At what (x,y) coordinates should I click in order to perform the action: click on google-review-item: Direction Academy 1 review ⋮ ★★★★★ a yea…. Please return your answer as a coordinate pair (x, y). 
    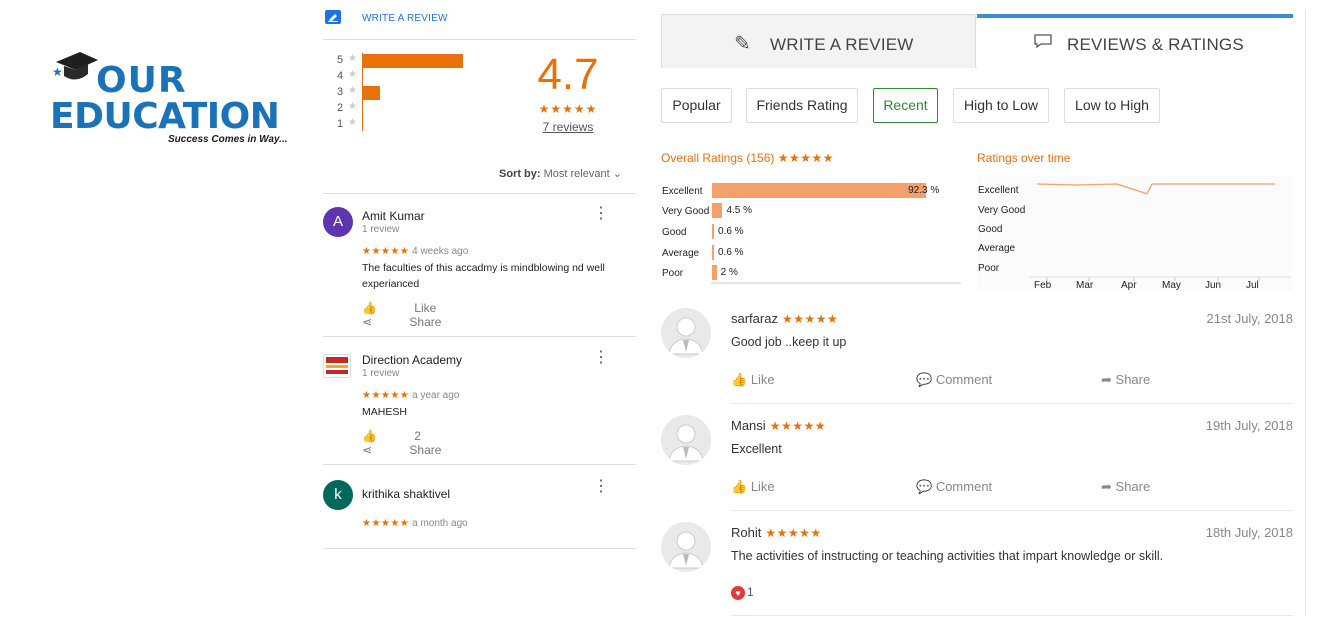
    Looking at the image, I should click on (479, 405).